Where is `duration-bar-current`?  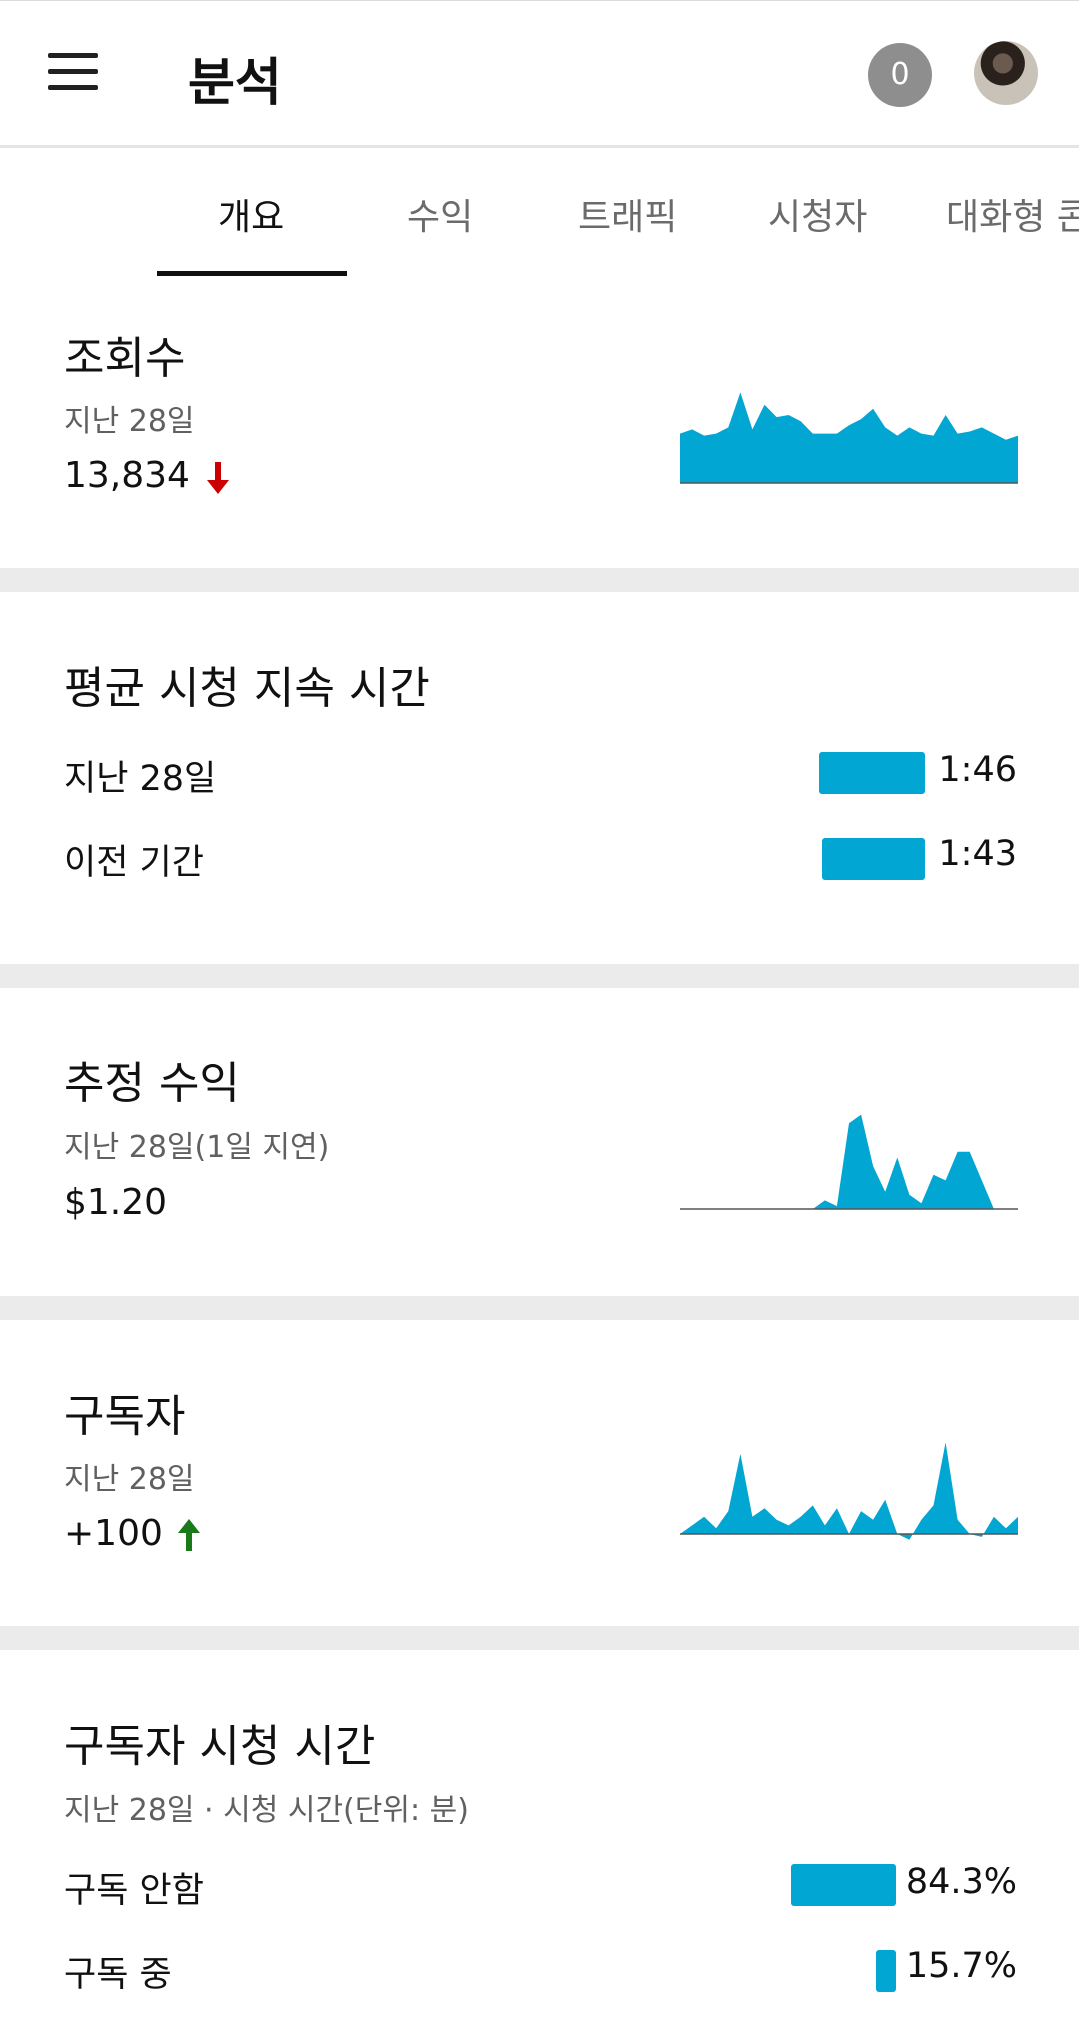 duration-bar-current is located at coordinates (872, 773).